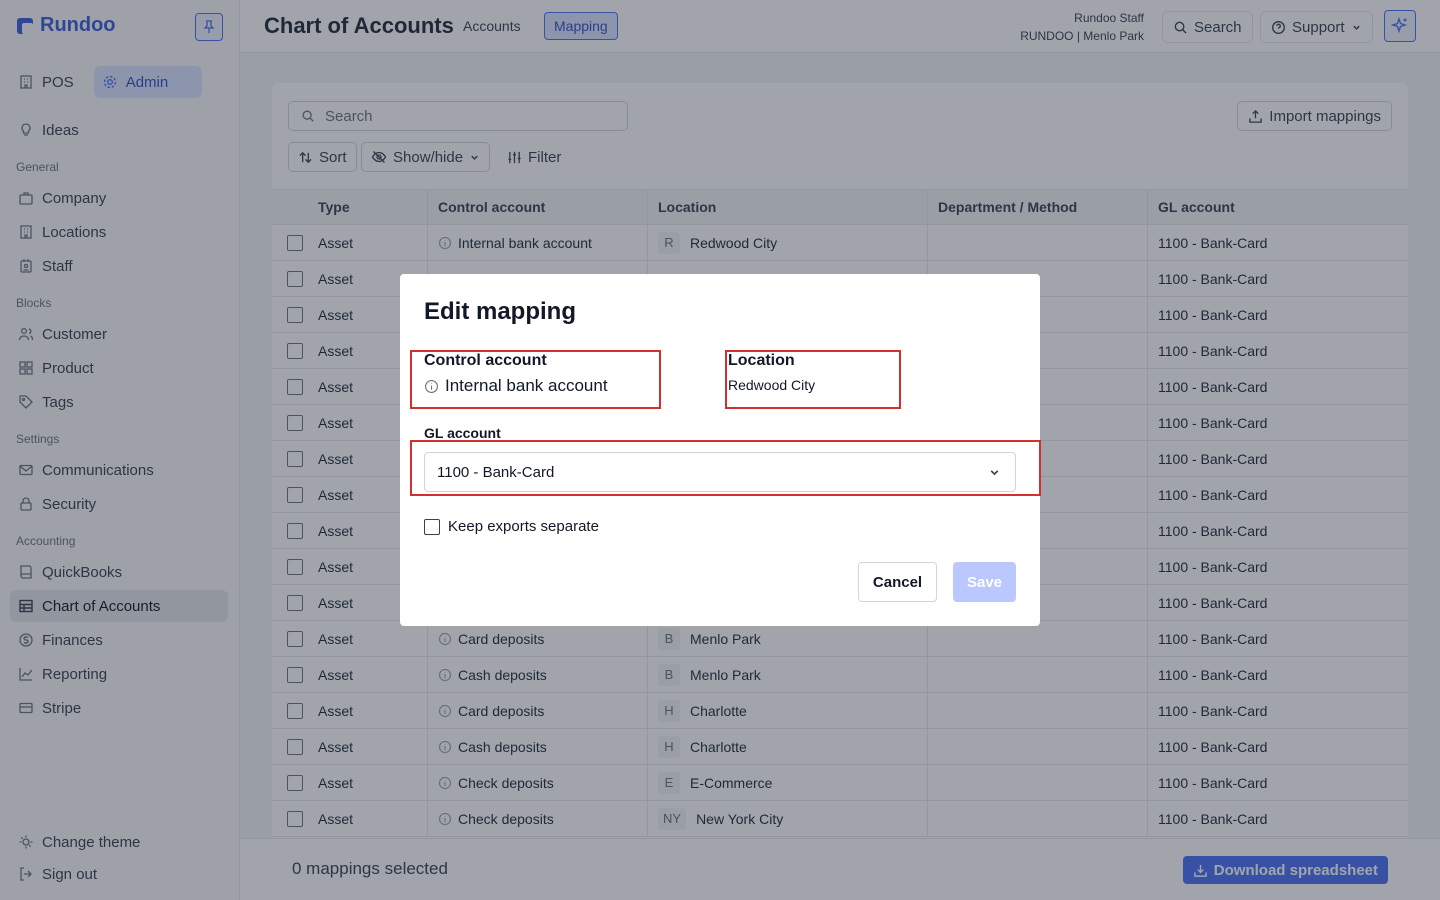  I want to click on keep-exports-separate-row: Keep exports separate, so click(511, 526).